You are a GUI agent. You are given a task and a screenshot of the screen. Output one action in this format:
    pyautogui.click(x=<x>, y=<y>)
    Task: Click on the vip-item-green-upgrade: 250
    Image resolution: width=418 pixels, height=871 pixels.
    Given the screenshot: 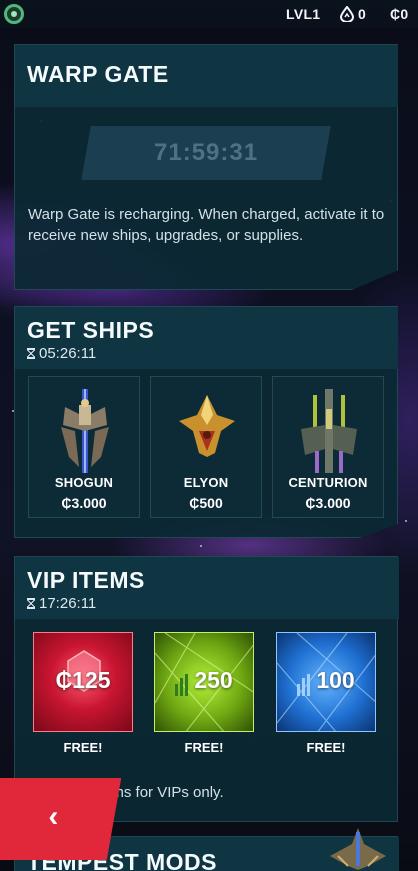 What is the action you would take?
    pyautogui.click(x=204, y=682)
    